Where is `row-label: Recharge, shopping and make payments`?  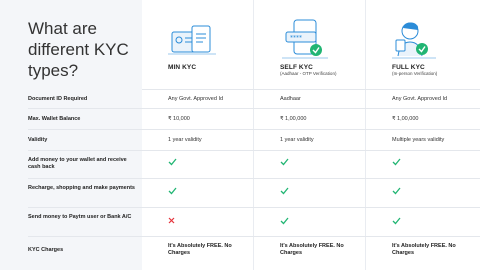
row-label: Recharge, shopping and make payments is located at coordinates (81, 188).